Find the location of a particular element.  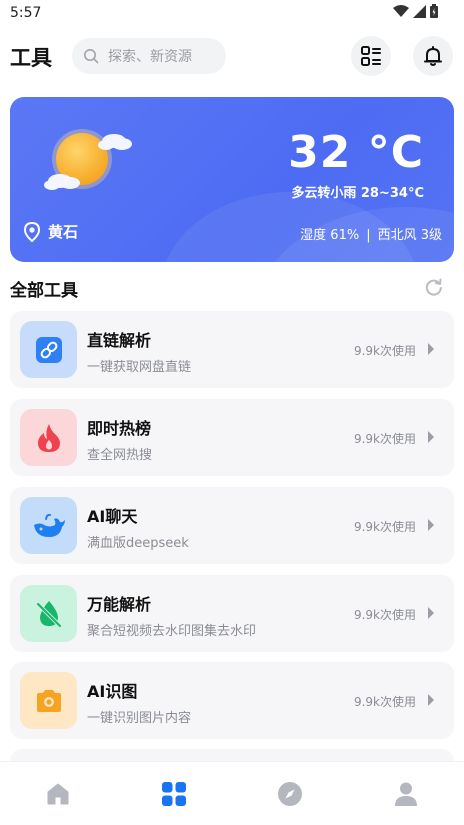

tool-description: 一键识别图片内容 is located at coordinates (139, 718).